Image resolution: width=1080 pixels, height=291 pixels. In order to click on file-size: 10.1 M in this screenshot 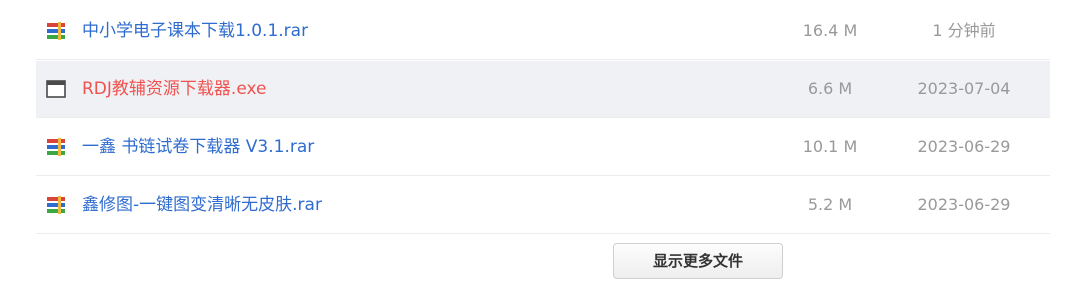, I will do `click(830, 146)`.